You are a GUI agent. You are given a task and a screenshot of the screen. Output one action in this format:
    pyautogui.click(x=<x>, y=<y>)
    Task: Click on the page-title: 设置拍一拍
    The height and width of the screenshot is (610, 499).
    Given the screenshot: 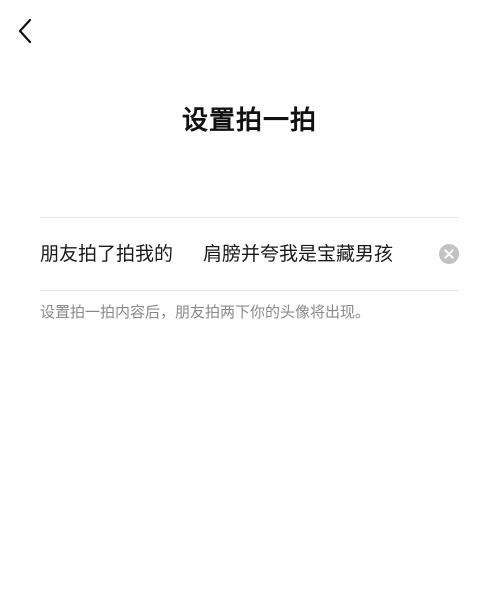 What is the action you would take?
    pyautogui.click(x=249, y=121)
    